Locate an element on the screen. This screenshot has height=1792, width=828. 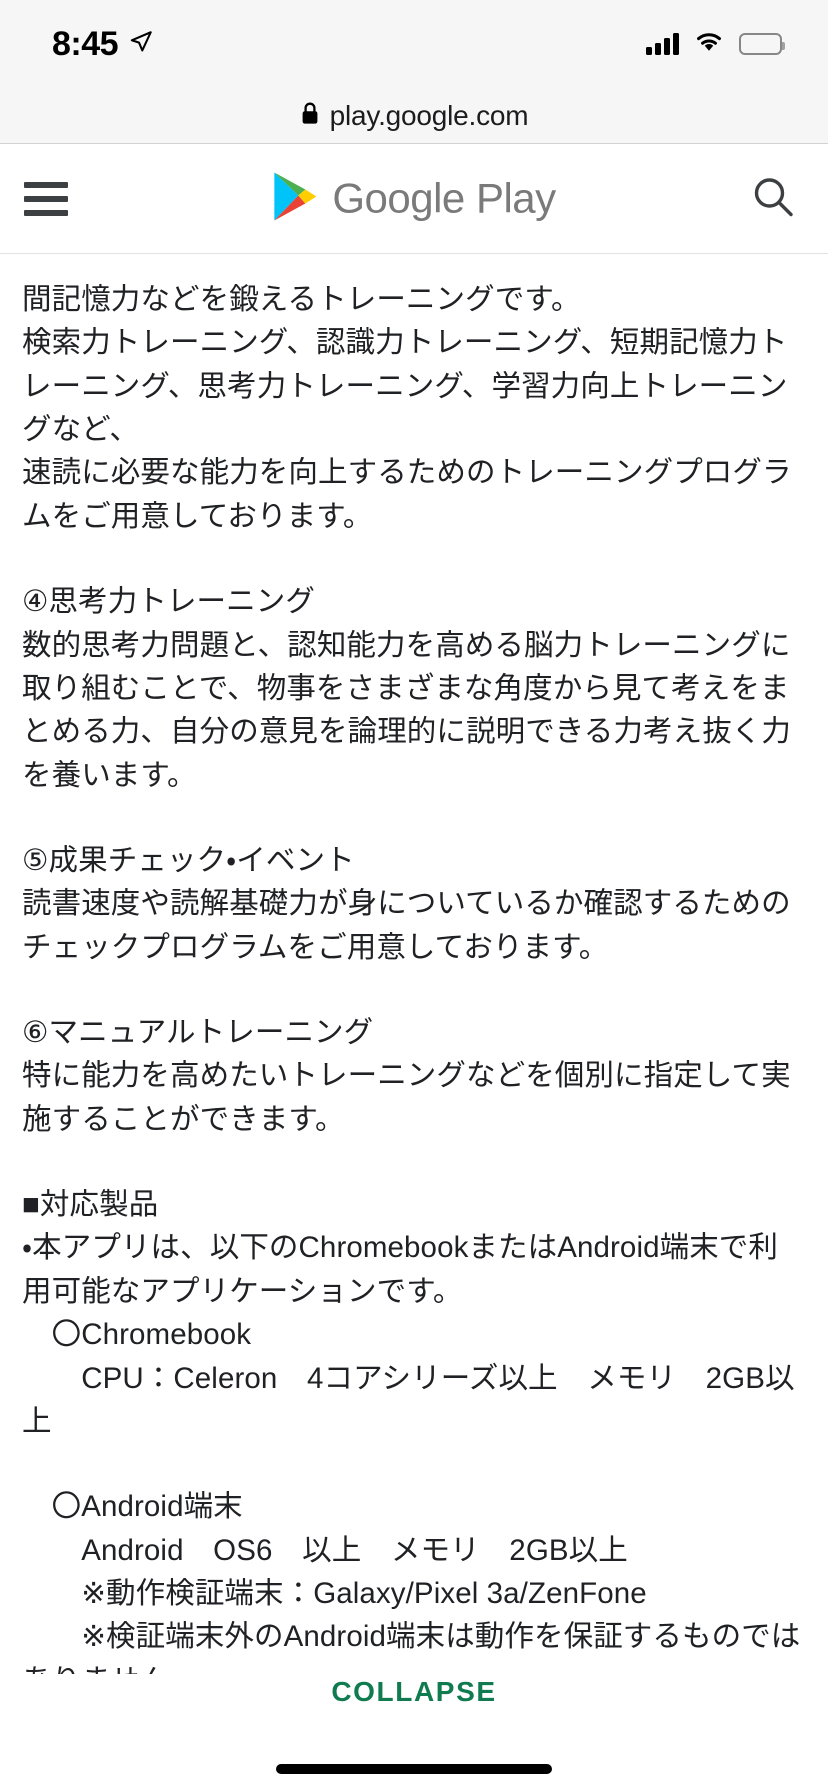
status-bar-left: 8:45 is located at coordinates (103, 44).